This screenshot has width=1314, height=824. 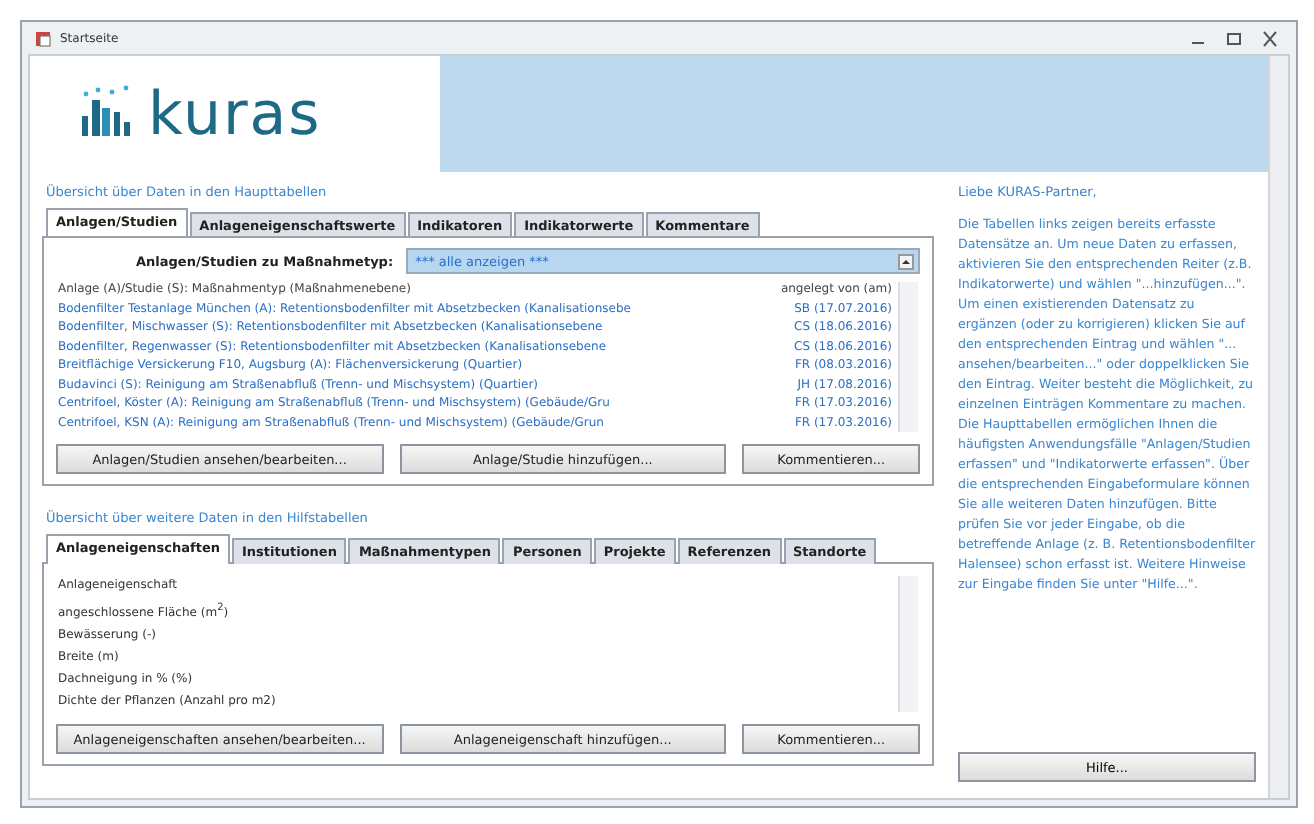 What do you see at coordinates (906, 261) in the screenshot?
I see `dropdown-arrow-icon` at bounding box center [906, 261].